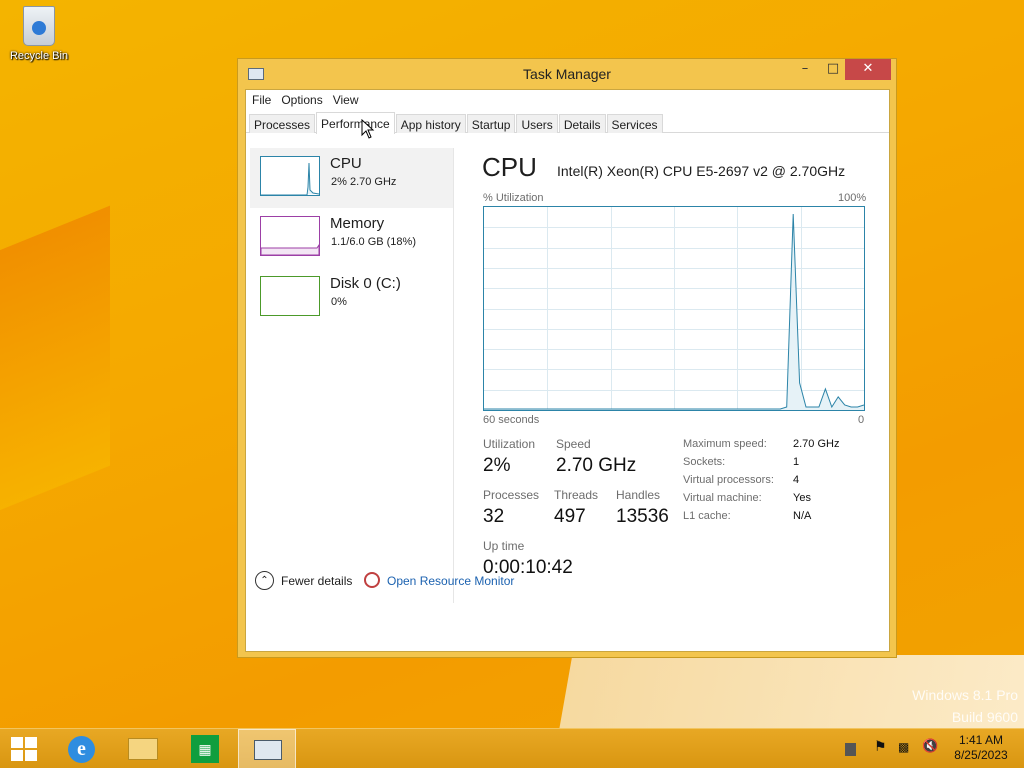 This screenshot has width=1024, height=768. Describe the element at coordinates (290, 236) in the screenshot. I see `memory-thumbnail-graph` at that location.